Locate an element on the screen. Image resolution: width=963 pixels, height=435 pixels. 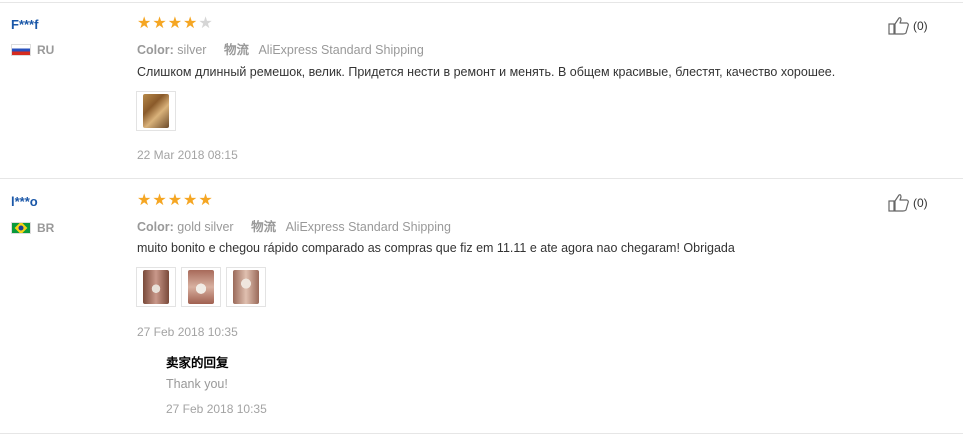
review-date: 27 Feb 2018 10:35 is located at coordinates (187, 332).